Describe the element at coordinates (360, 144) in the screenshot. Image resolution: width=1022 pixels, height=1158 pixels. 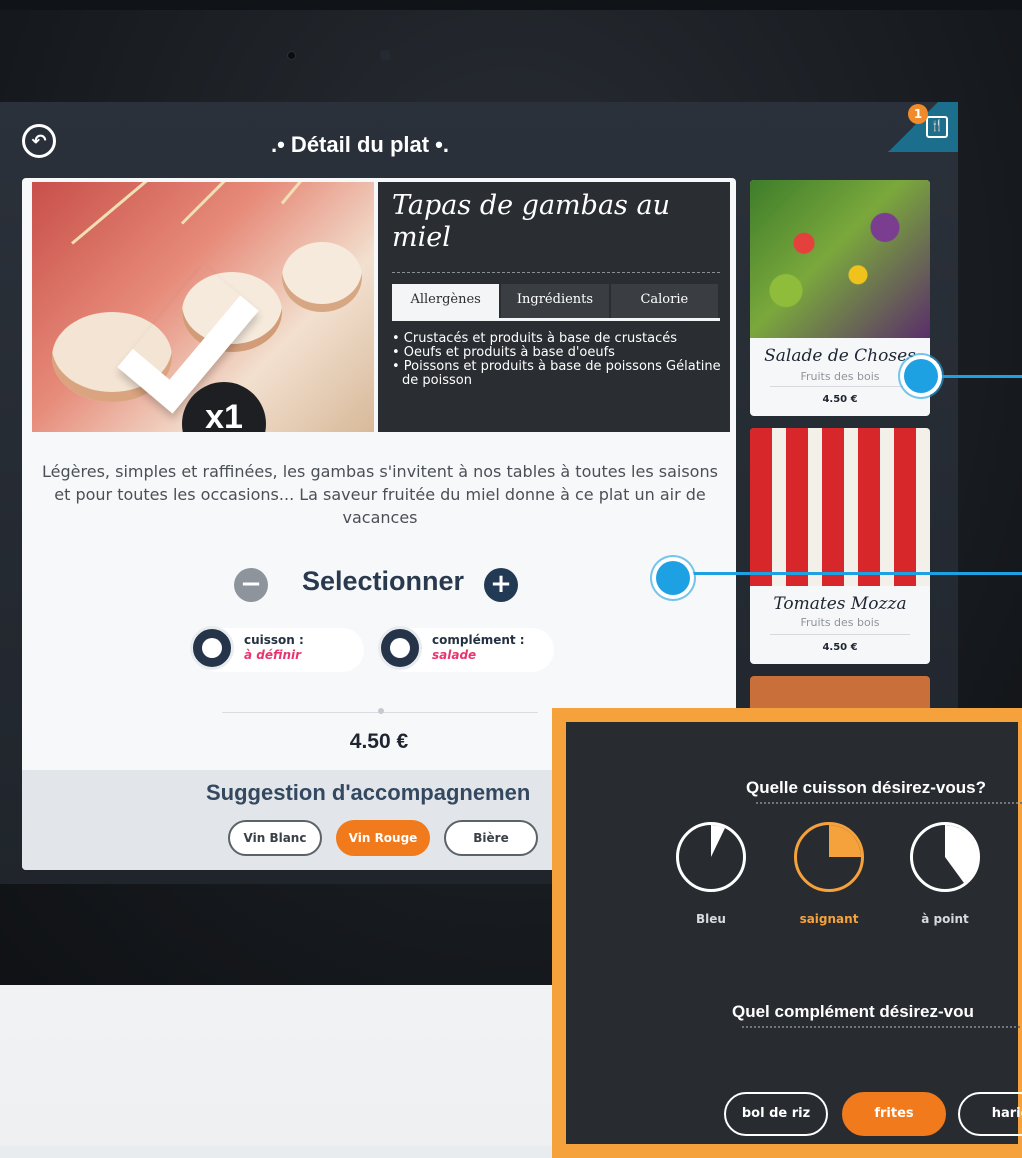
I see `page-title: .• Détail du plat •.` at that location.